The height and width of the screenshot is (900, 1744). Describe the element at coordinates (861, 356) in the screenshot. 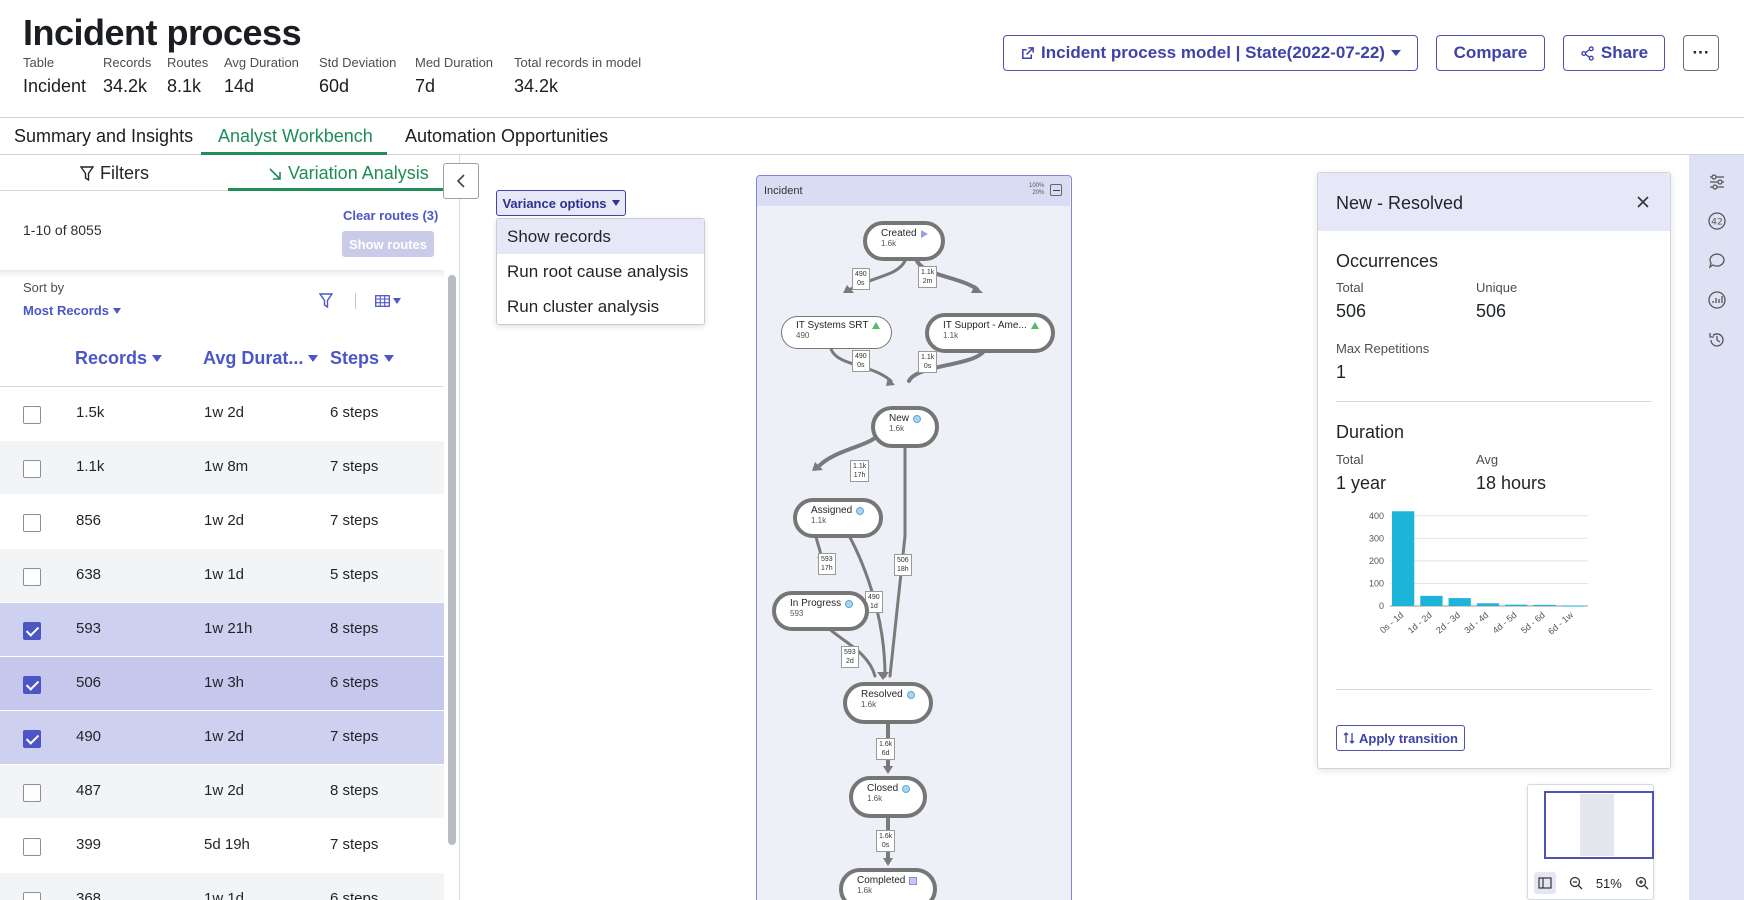

I see `edge-count: 490` at that location.